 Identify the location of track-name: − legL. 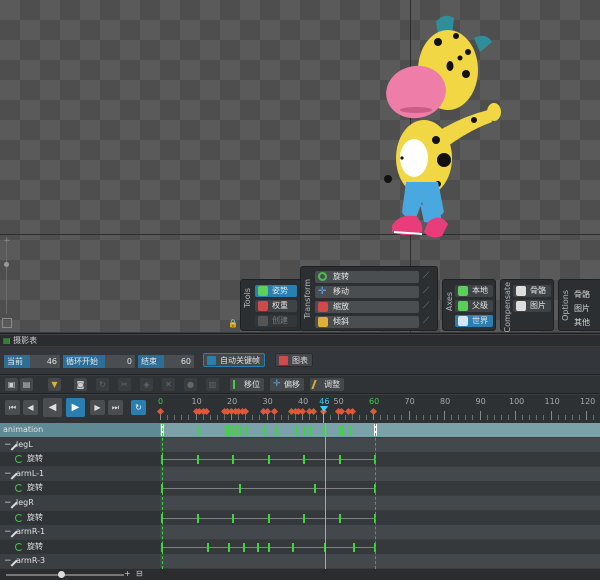
(80, 444).